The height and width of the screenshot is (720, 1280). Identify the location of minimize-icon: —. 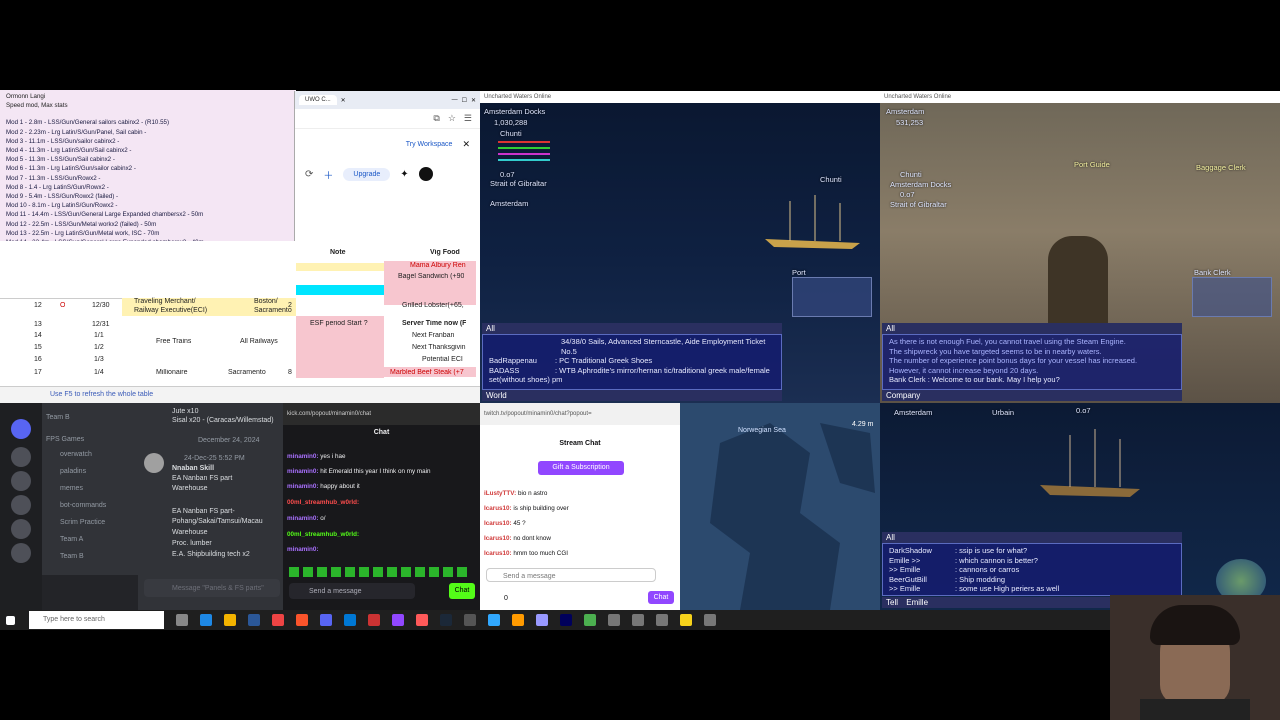
(455, 100).